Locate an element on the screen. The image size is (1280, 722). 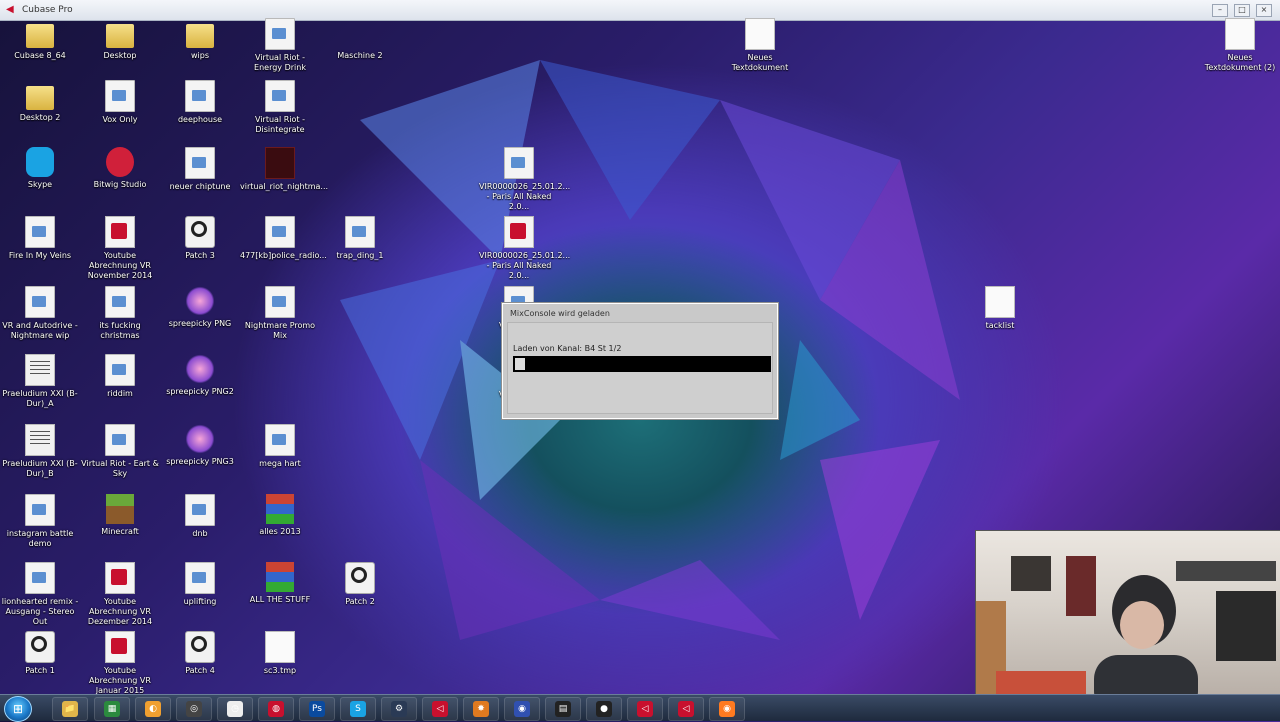
desktop-icon: spreepicky PNG is located at coordinates (200, 307).